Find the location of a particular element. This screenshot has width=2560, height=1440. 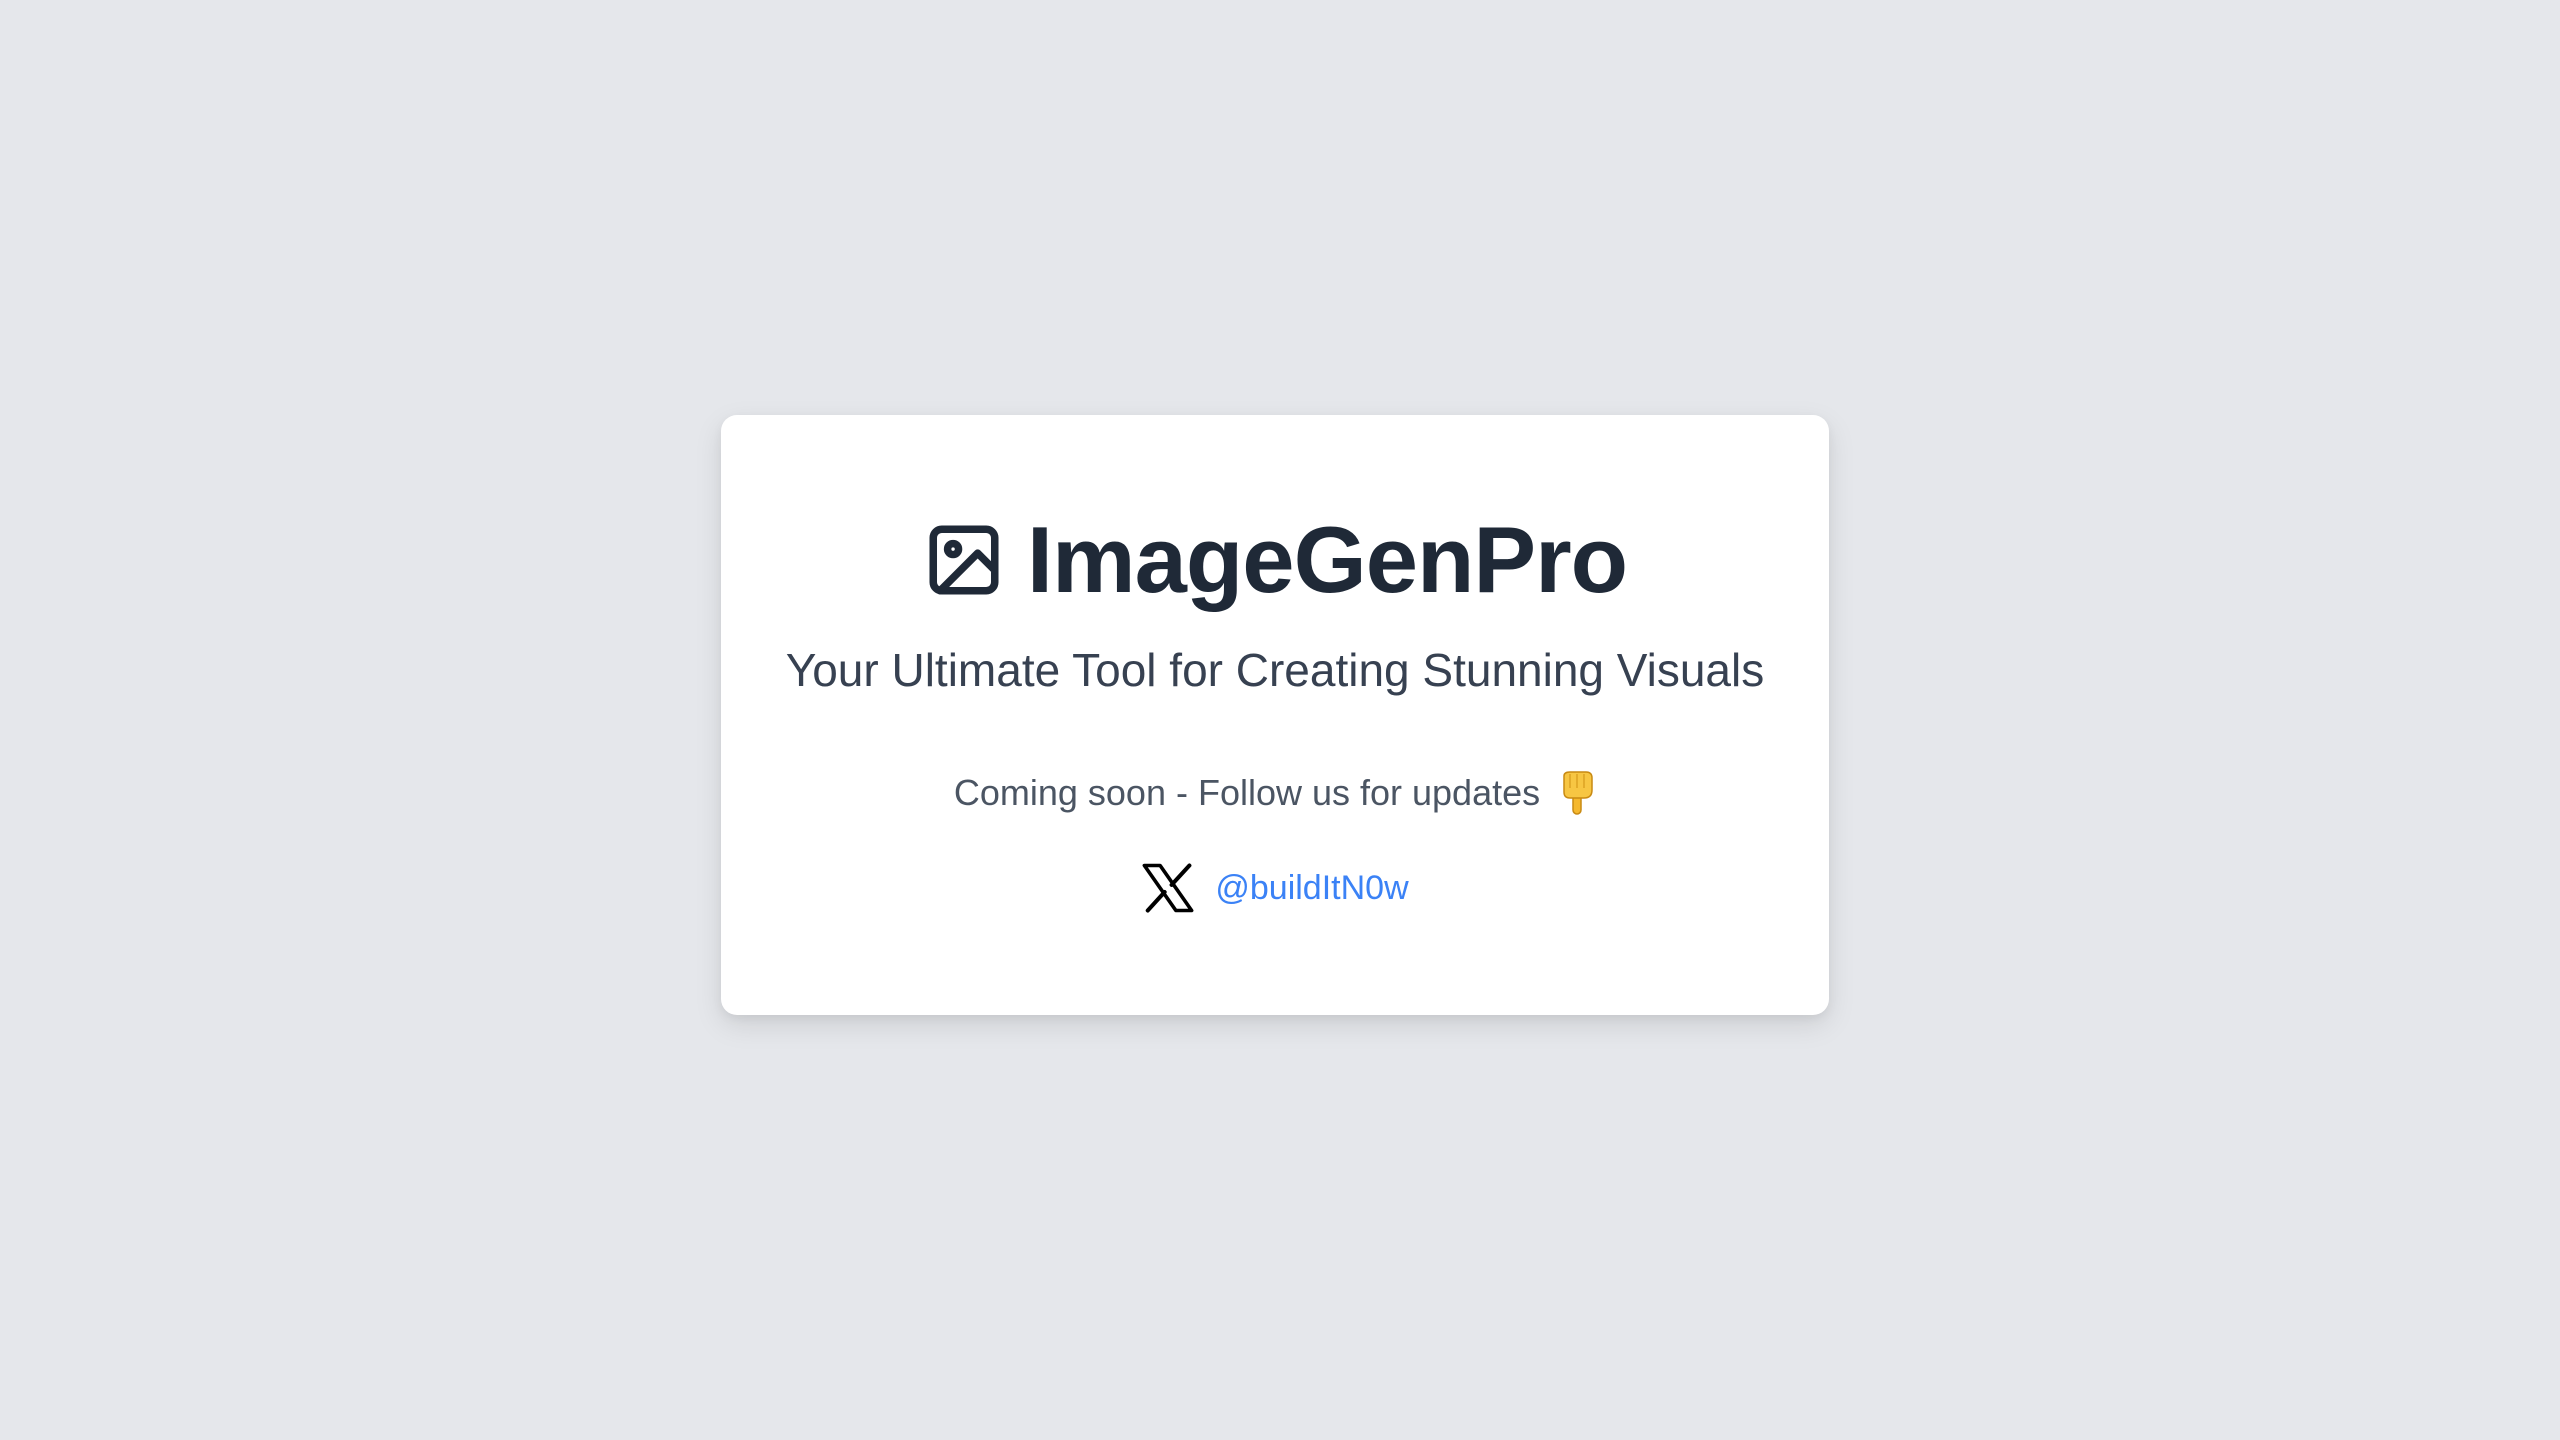

brand-header: ImageGenPro is located at coordinates (1275, 560).